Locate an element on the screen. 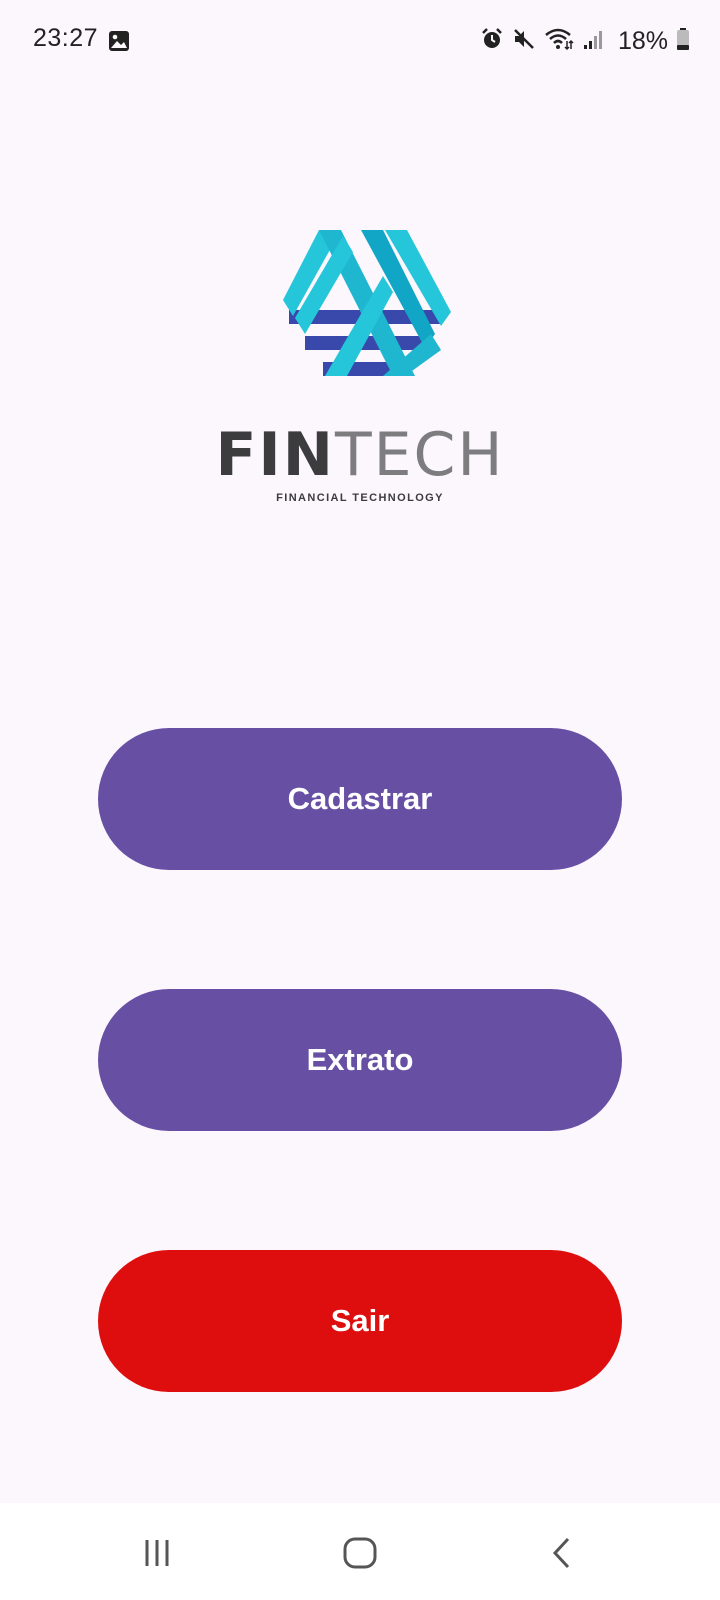  mute-icon is located at coordinates (524, 41).